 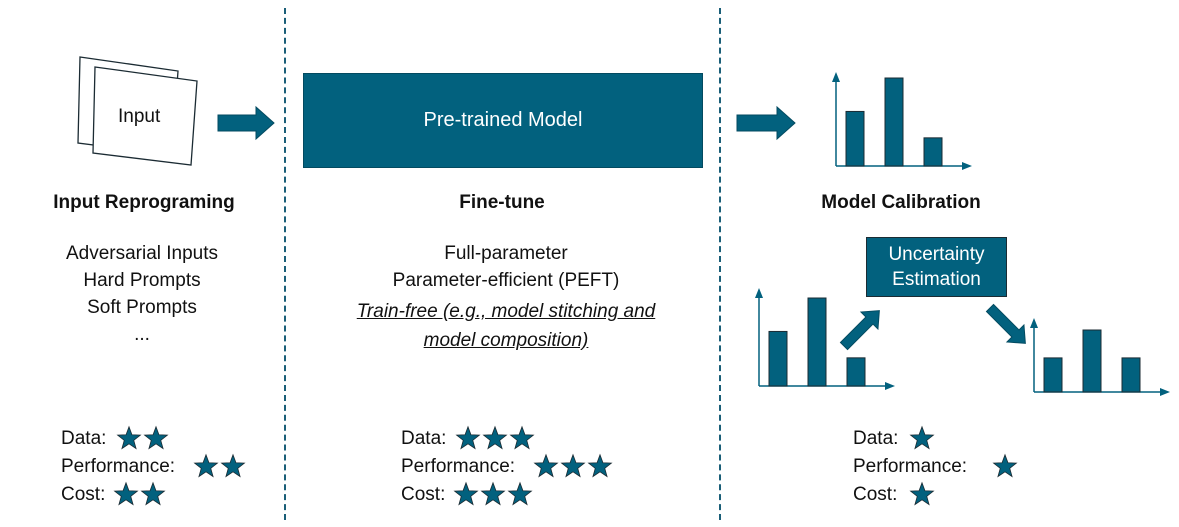 I want to click on ratings-model-calibration: Data: Performance: Cost:, so click(x=948, y=467).